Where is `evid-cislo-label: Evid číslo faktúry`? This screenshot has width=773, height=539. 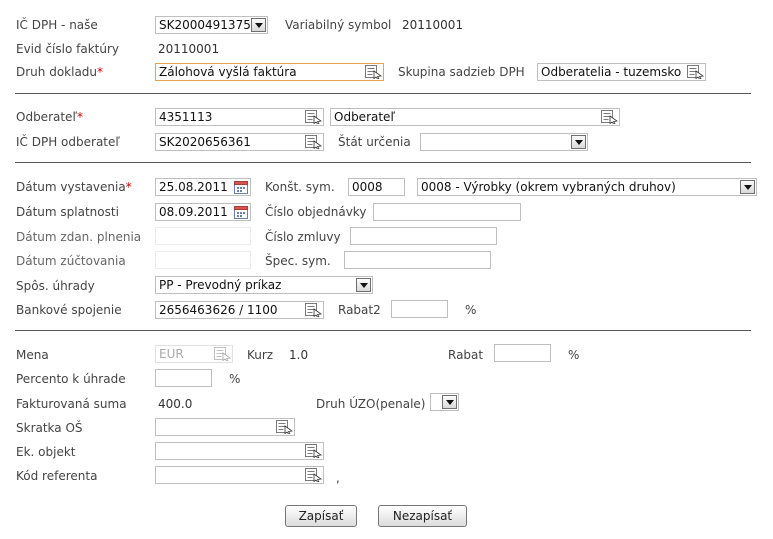 evid-cislo-label: Evid číslo faktúry is located at coordinates (67, 49).